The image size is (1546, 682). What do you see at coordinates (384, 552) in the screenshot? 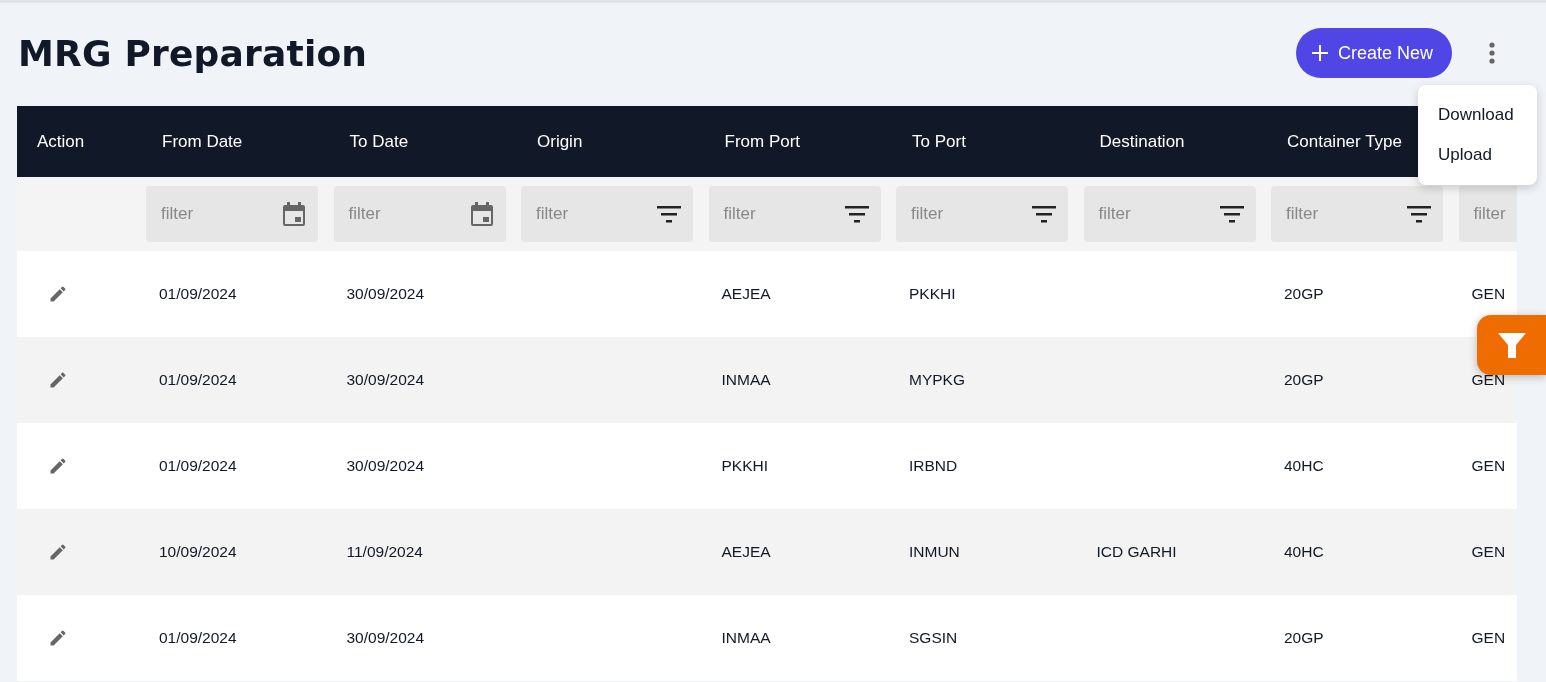
I see `table-cell-text: 11/09/2024` at bounding box center [384, 552].